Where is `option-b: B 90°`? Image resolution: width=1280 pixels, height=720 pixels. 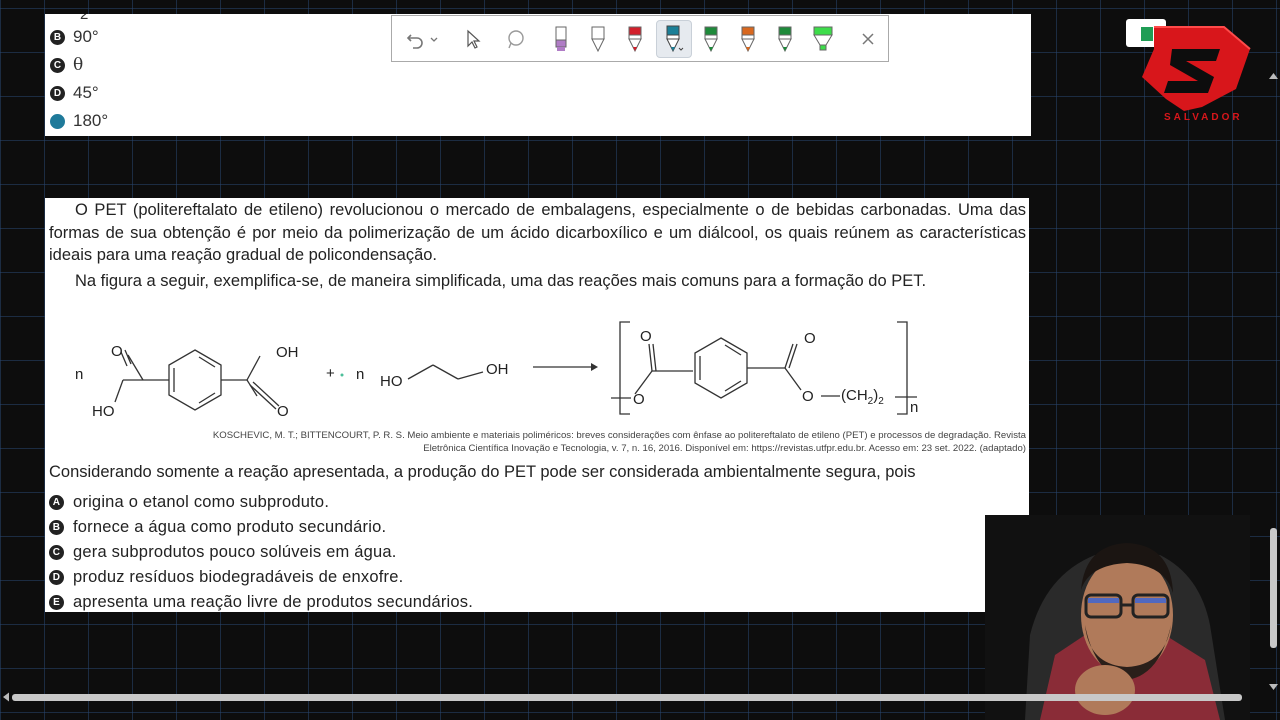 option-b: B 90° is located at coordinates (74, 37).